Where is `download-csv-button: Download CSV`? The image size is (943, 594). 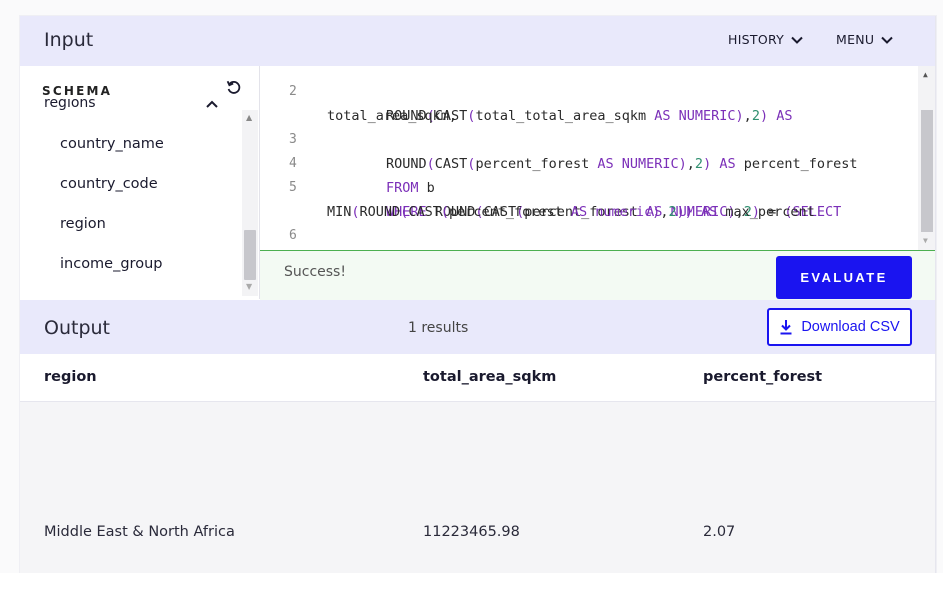 download-csv-button: Download CSV is located at coordinates (839, 327).